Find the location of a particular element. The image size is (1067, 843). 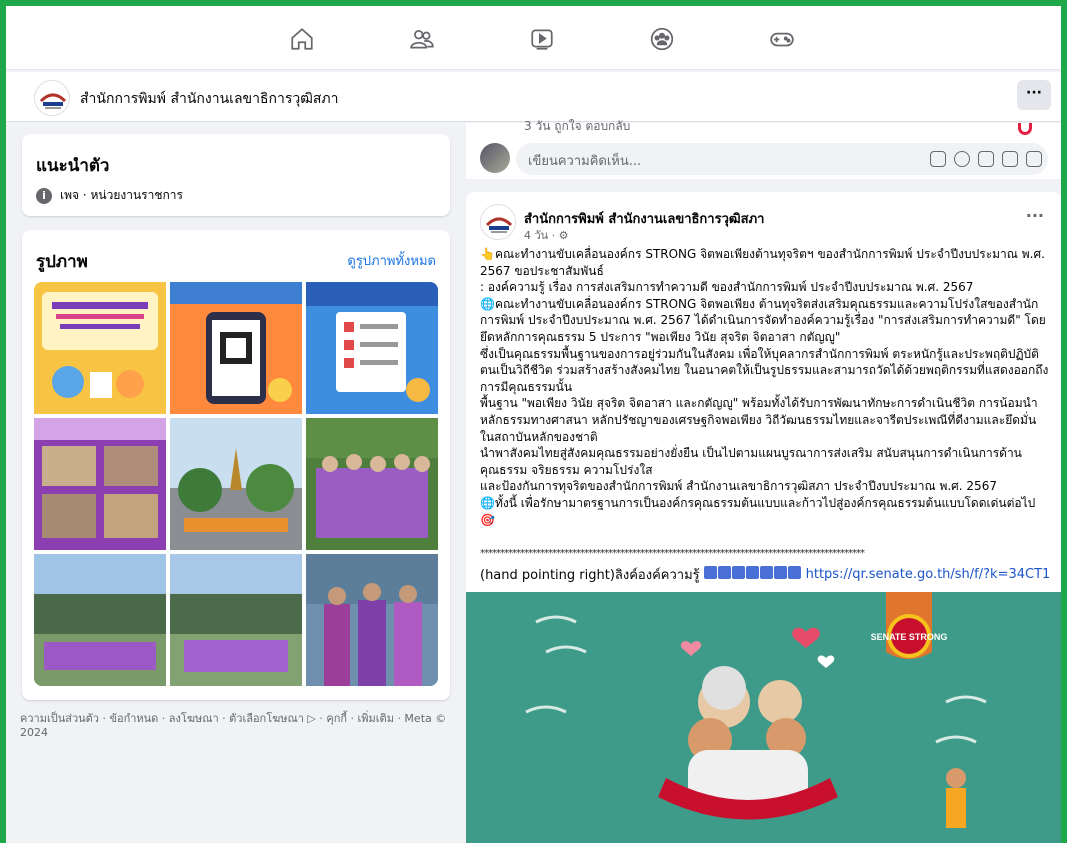

emoji-icon is located at coordinates (962, 159).